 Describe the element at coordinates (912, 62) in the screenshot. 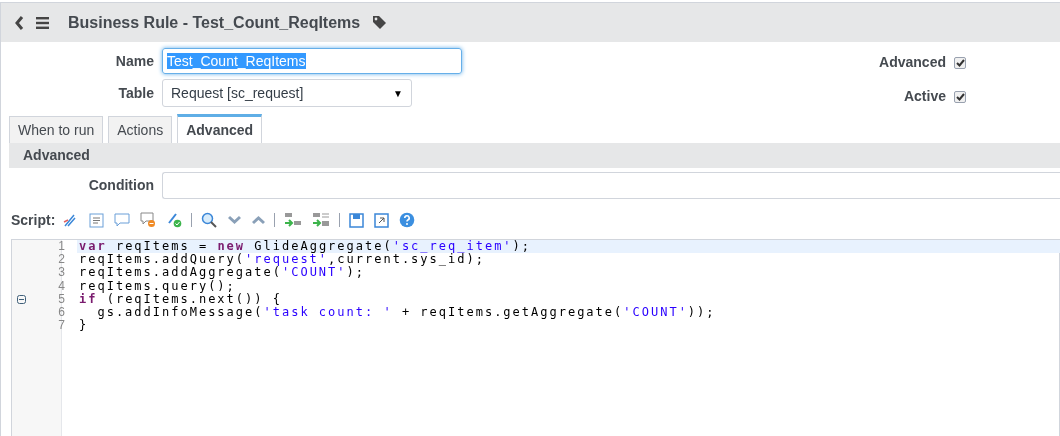

I see `checkbox-label: Advanced` at that location.